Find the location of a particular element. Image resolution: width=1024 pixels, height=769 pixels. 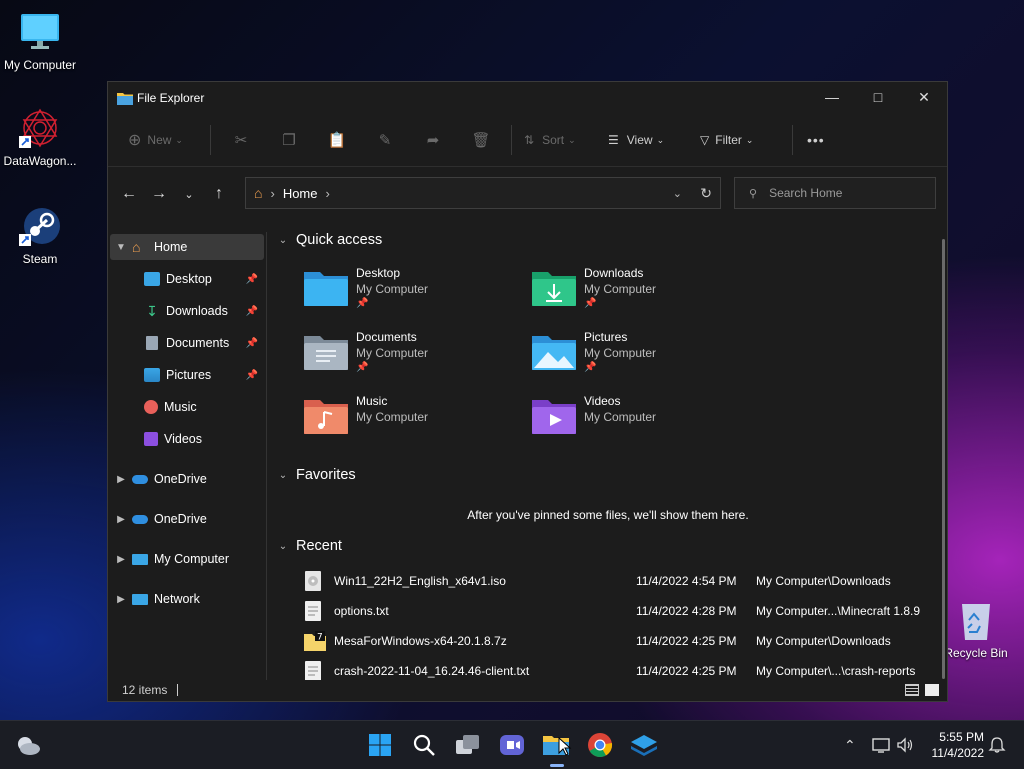

desktop-icon-recycle-bin: Recycle Bin is located at coordinates (976, 629).